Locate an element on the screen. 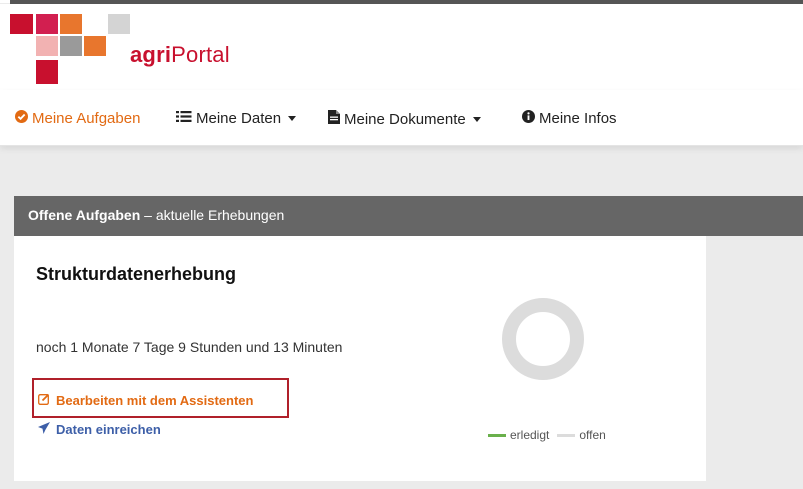 The image size is (803, 489). edit-with-assistant-link: Bearbeiten mit dem Assistenten is located at coordinates (145, 400).